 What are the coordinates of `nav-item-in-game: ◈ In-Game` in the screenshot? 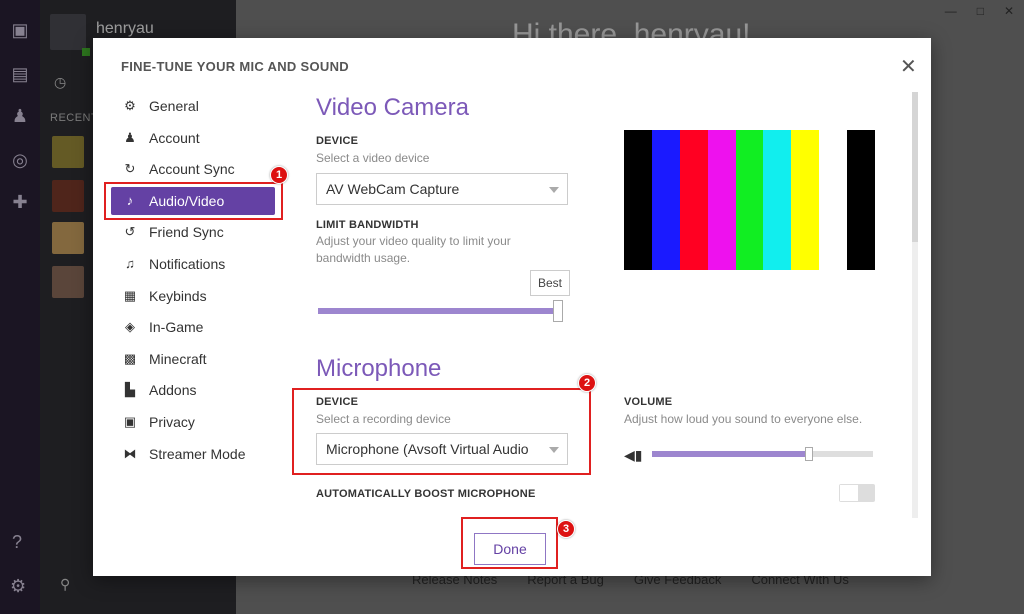 It's located at (196, 327).